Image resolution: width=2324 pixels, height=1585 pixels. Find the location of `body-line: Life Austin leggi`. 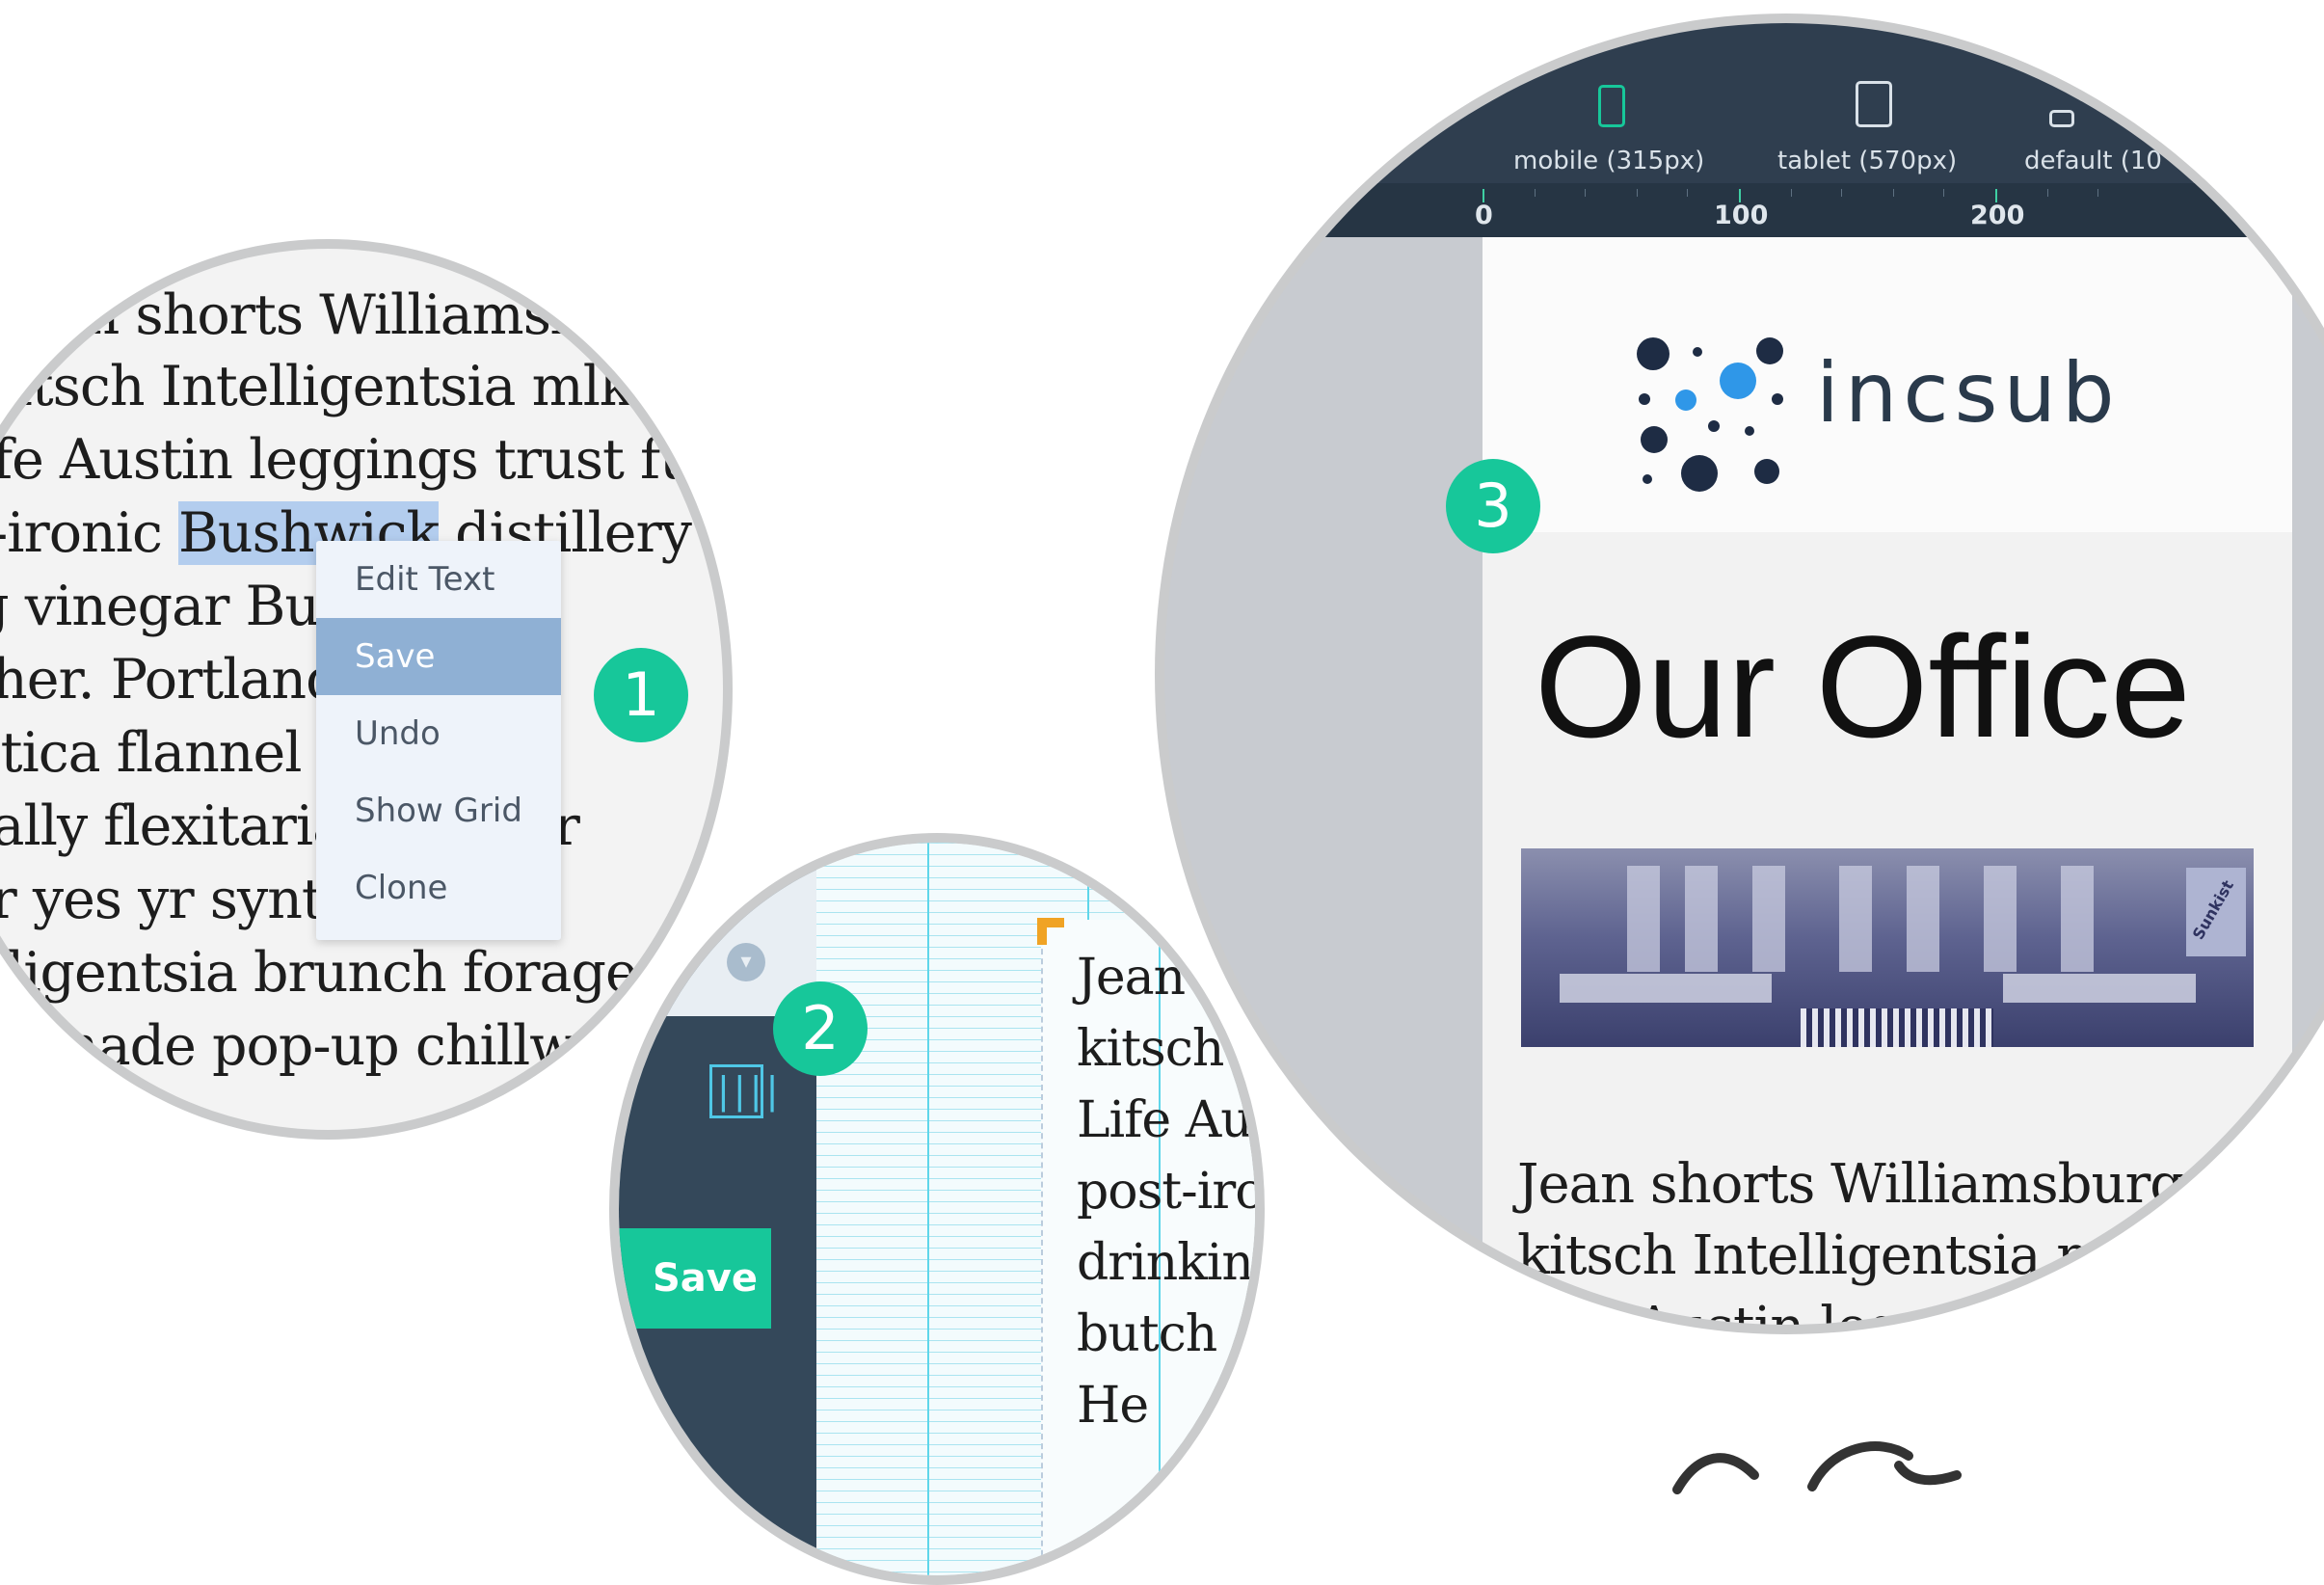

body-line: Life Austin leggi is located at coordinates (1734, 1315).